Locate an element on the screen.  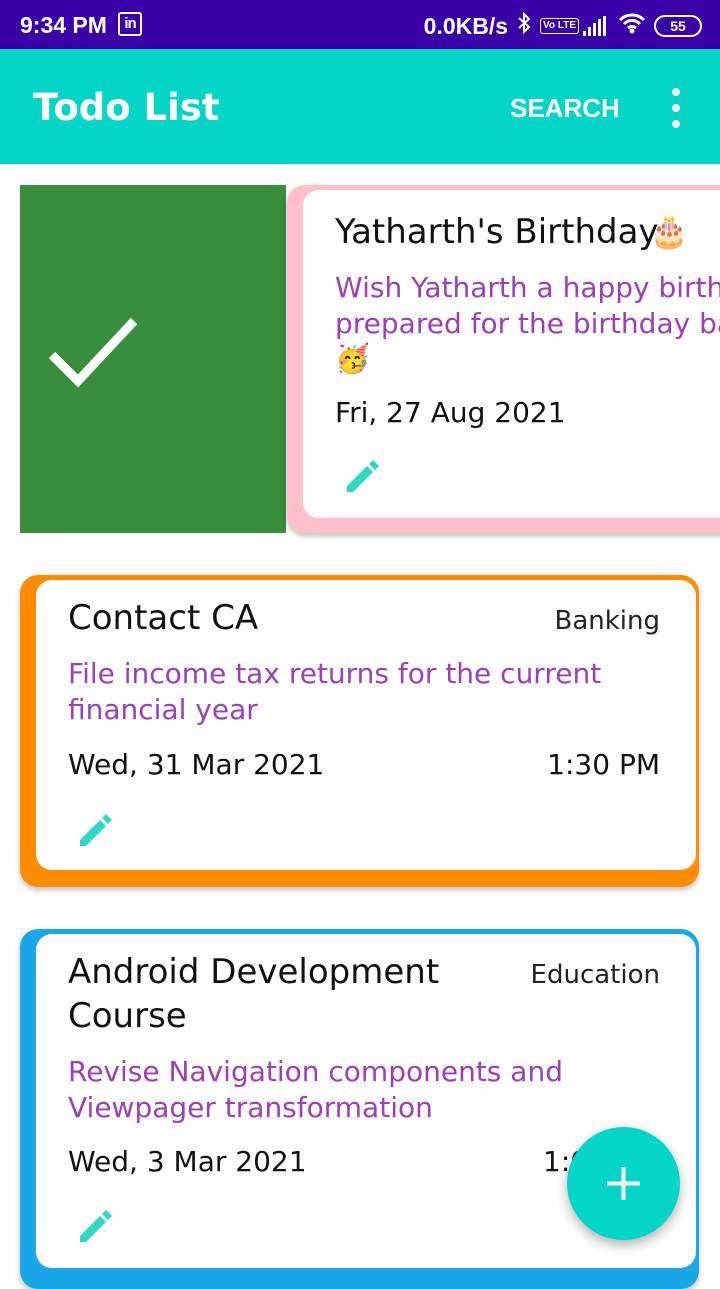
add-todo-button is located at coordinates (623, 1183).